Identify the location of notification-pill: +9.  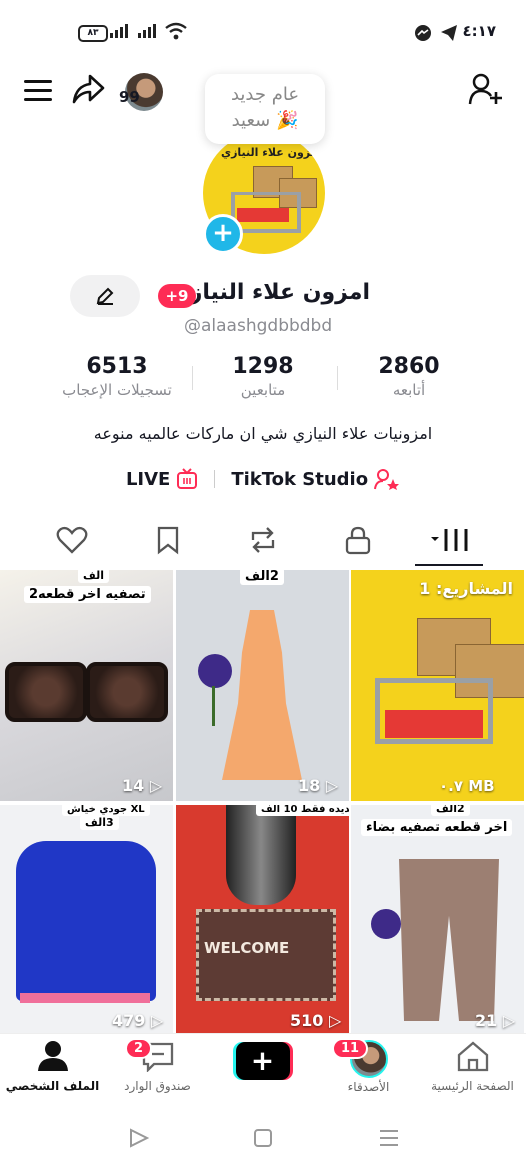
(177, 296).